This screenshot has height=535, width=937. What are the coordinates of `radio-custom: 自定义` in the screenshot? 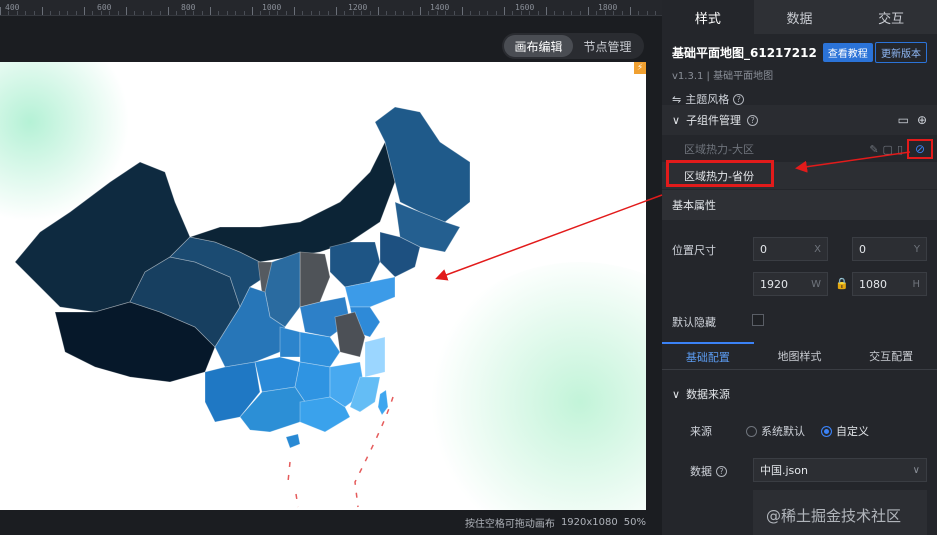 It's located at (845, 431).